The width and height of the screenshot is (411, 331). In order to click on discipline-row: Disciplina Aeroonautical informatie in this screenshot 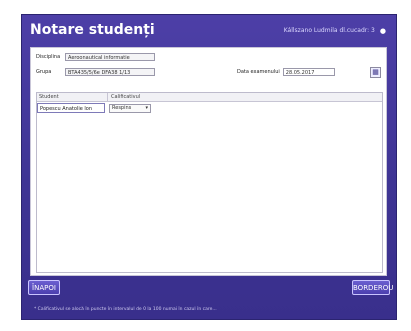, I will do `click(95, 57)`.